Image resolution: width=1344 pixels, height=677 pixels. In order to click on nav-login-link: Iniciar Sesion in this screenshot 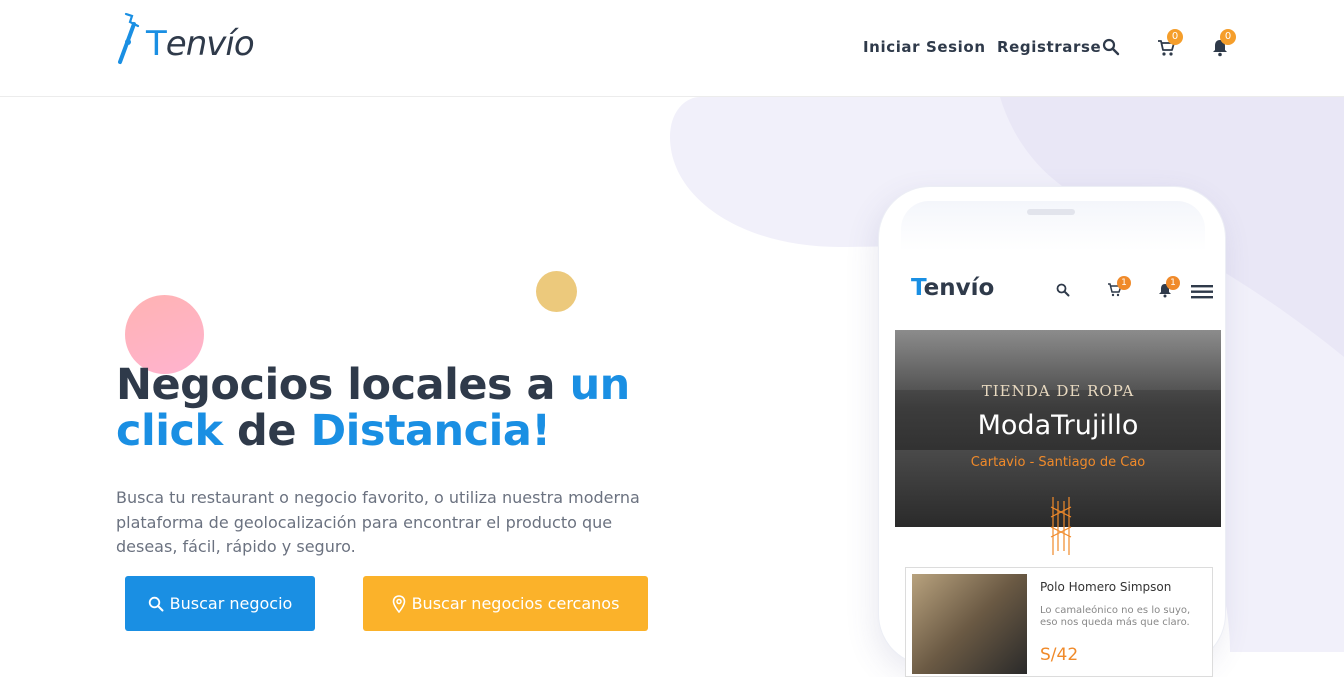, I will do `click(924, 47)`.